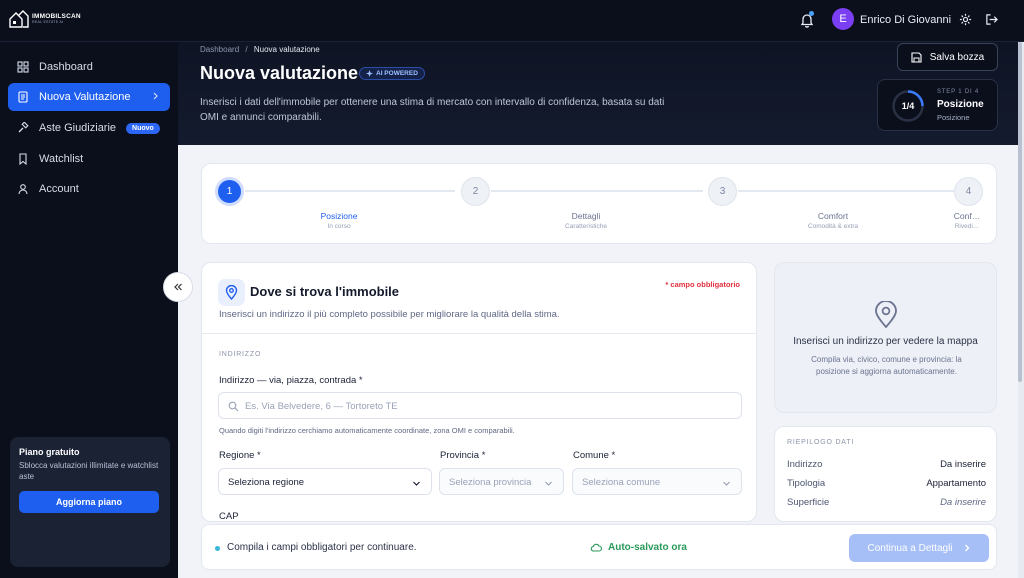 This screenshot has height=578, width=1024. I want to click on breadcrumb: Dashboard / Nuova valutazione, so click(260, 49).